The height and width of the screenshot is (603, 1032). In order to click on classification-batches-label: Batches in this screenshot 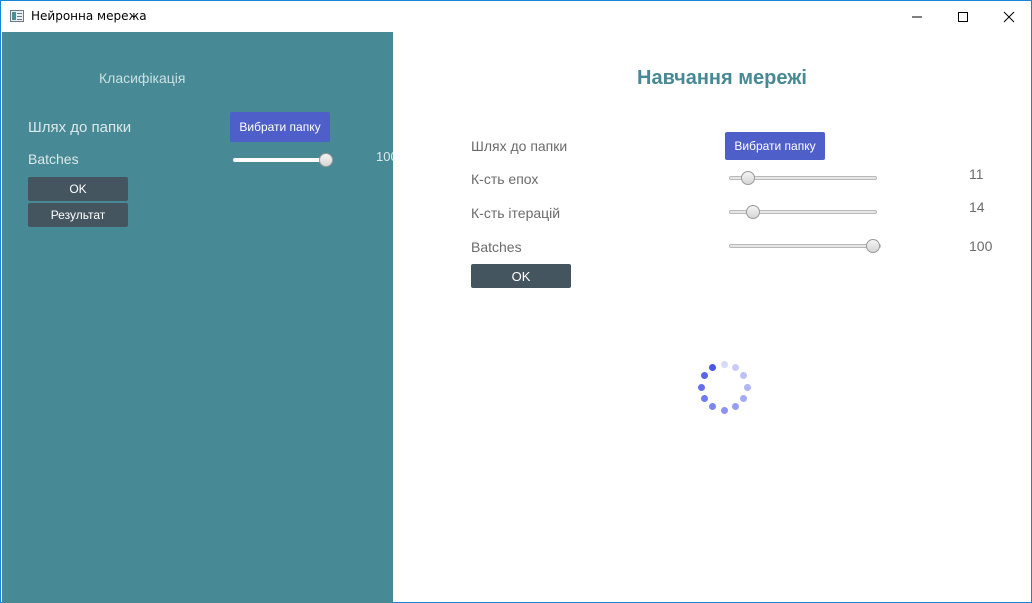, I will do `click(53, 159)`.